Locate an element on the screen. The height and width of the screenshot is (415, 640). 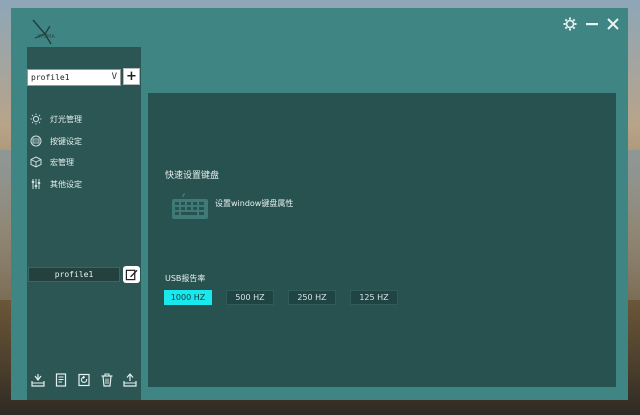
sidebar-bottom-toolbar is located at coordinates (84, 380).